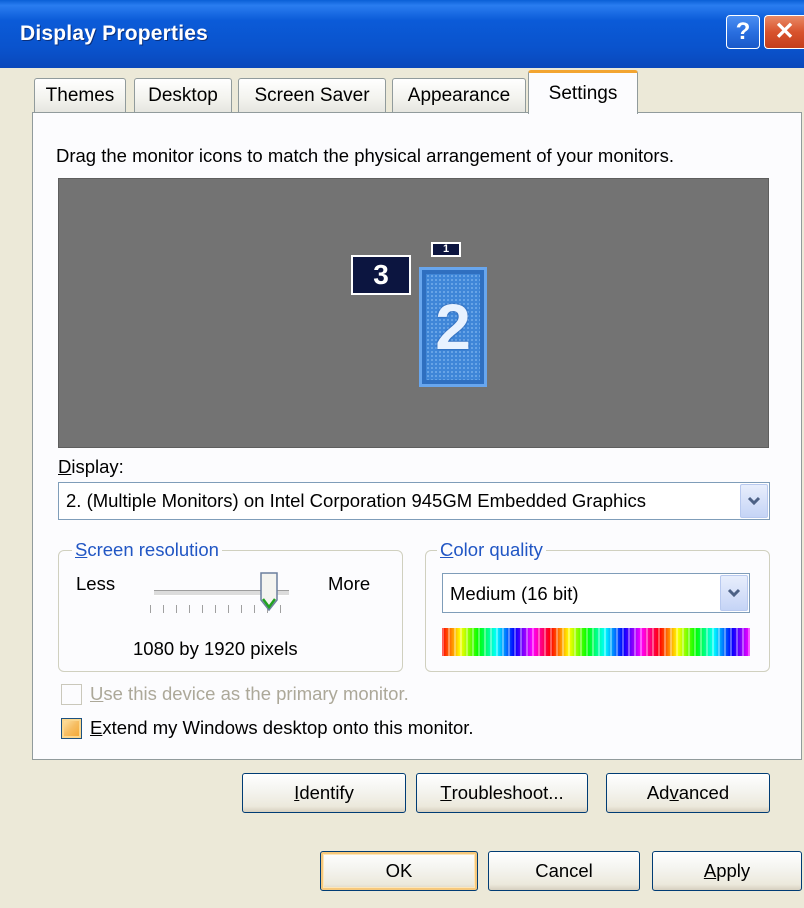 The image size is (804, 908). I want to click on accel-char: D, so click(65, 466).